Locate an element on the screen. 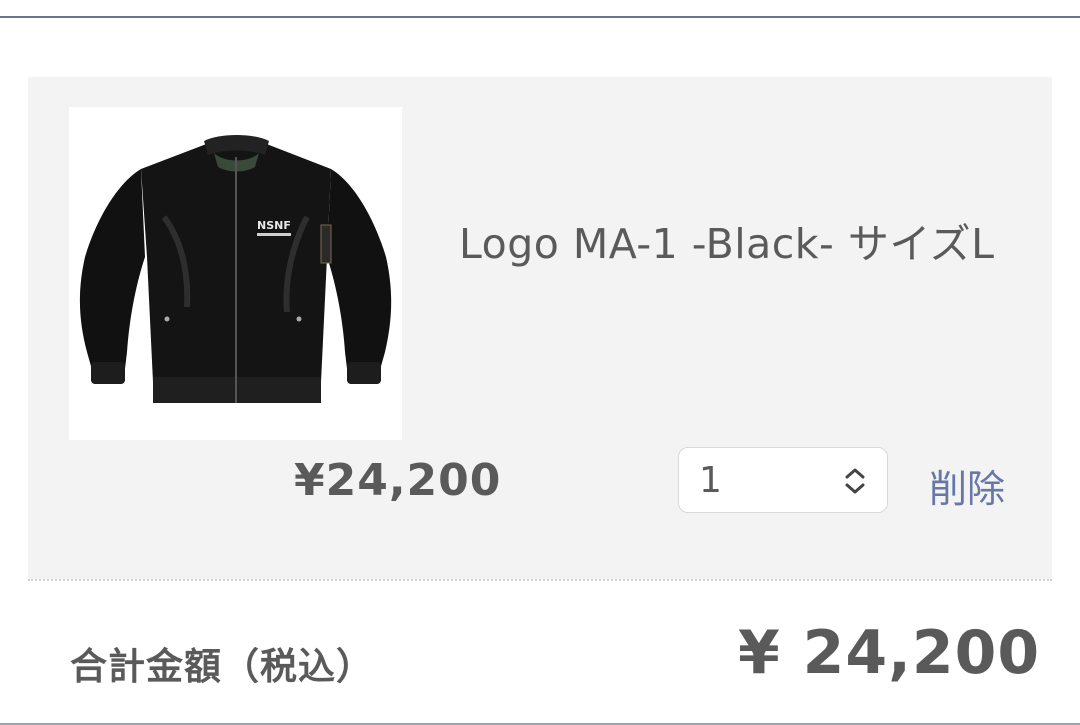  top-divider is located at coordinates (540, 17).